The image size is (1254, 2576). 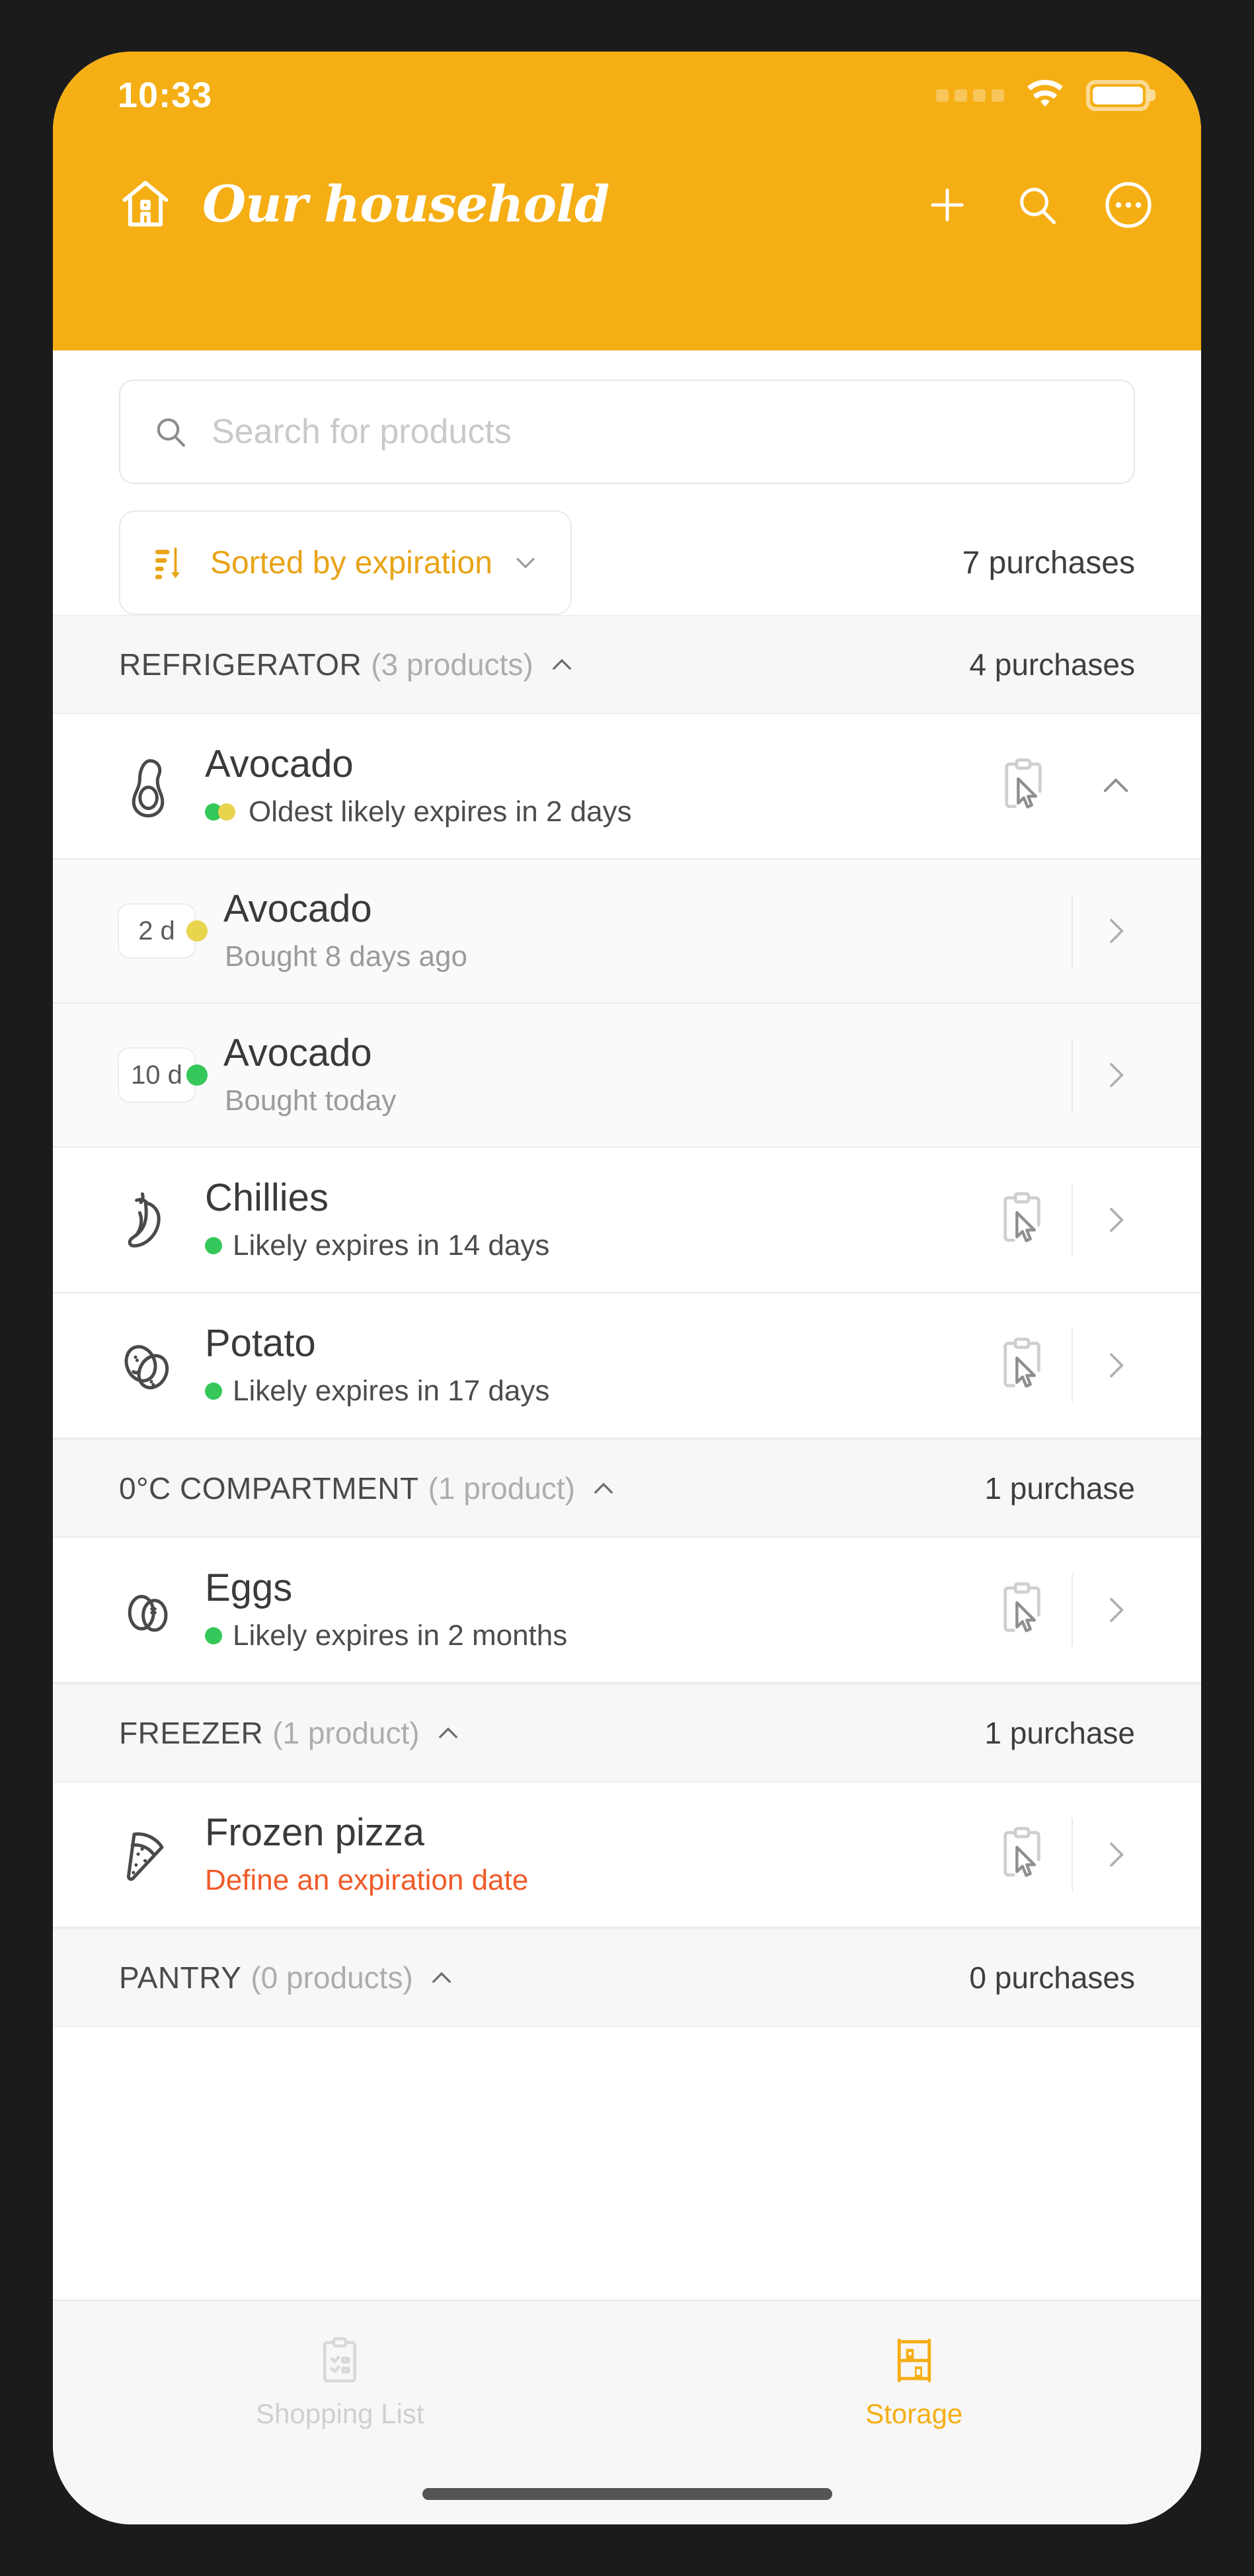 What do you see at coordinates (586, 786) in the screenshot?
I see `product-info: Avocado Oldest likely expires in 2 days` at bounding box center [586, 786].